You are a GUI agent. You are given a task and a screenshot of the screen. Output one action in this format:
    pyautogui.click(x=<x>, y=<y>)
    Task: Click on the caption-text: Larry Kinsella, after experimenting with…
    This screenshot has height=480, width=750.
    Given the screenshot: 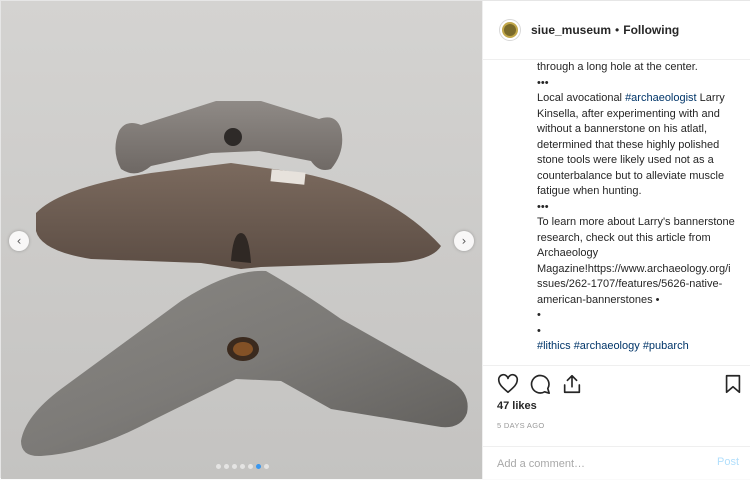 What is the action you would take?
    pyautogui.click(x=631, y=144)
    